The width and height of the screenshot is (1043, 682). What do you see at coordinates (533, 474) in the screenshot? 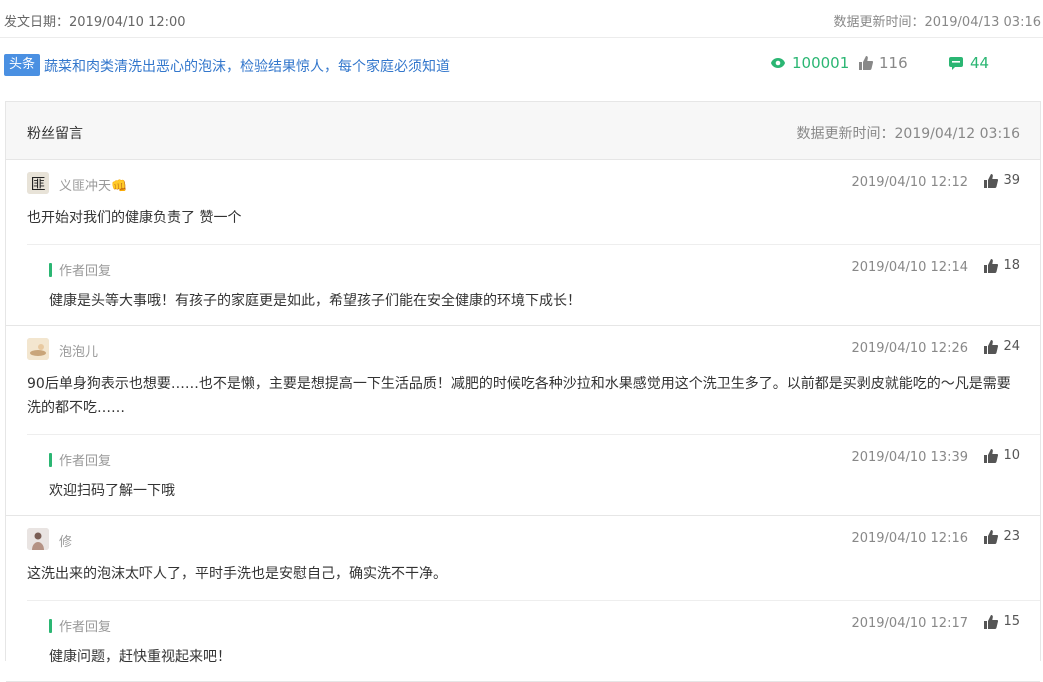
I see `author-reply: 作者回复 2019/04/10 13:39 10 欢迎扫码了解一下哦` at bounding box center [533, 474].